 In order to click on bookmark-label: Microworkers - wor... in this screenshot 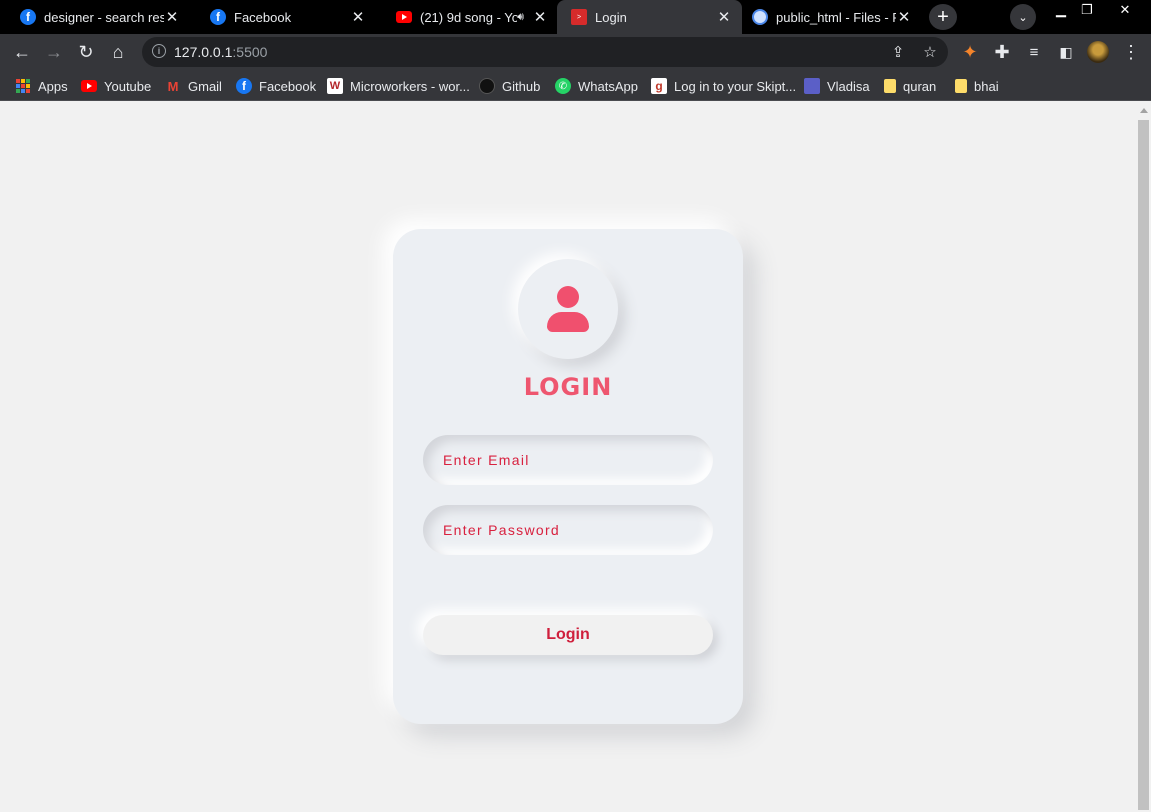, I will do `click(410, 86)`.